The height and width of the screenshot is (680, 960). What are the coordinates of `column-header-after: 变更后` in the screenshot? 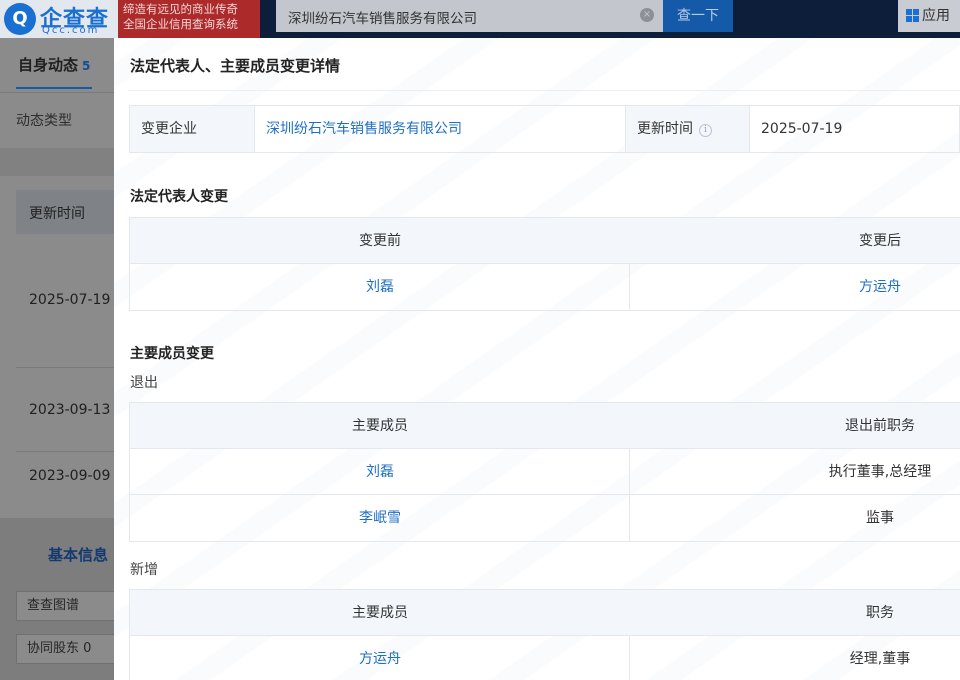 It's located at (880, 241).